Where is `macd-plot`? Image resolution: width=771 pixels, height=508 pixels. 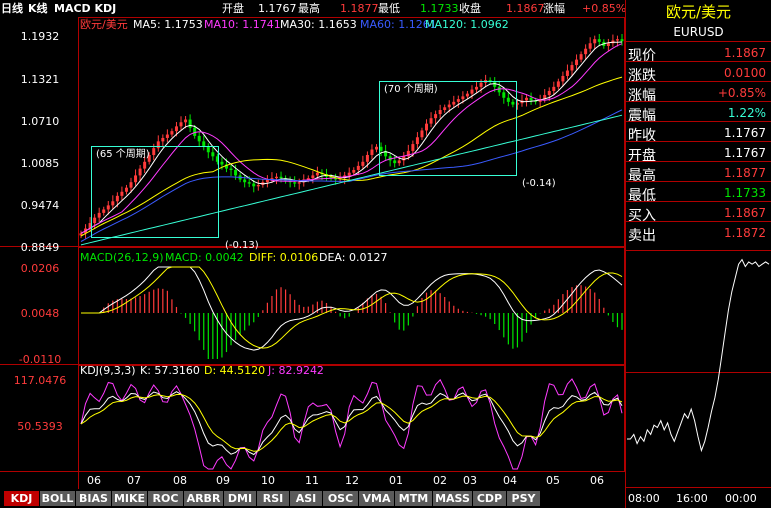
macd-plot is located at coordinates (352, 312).